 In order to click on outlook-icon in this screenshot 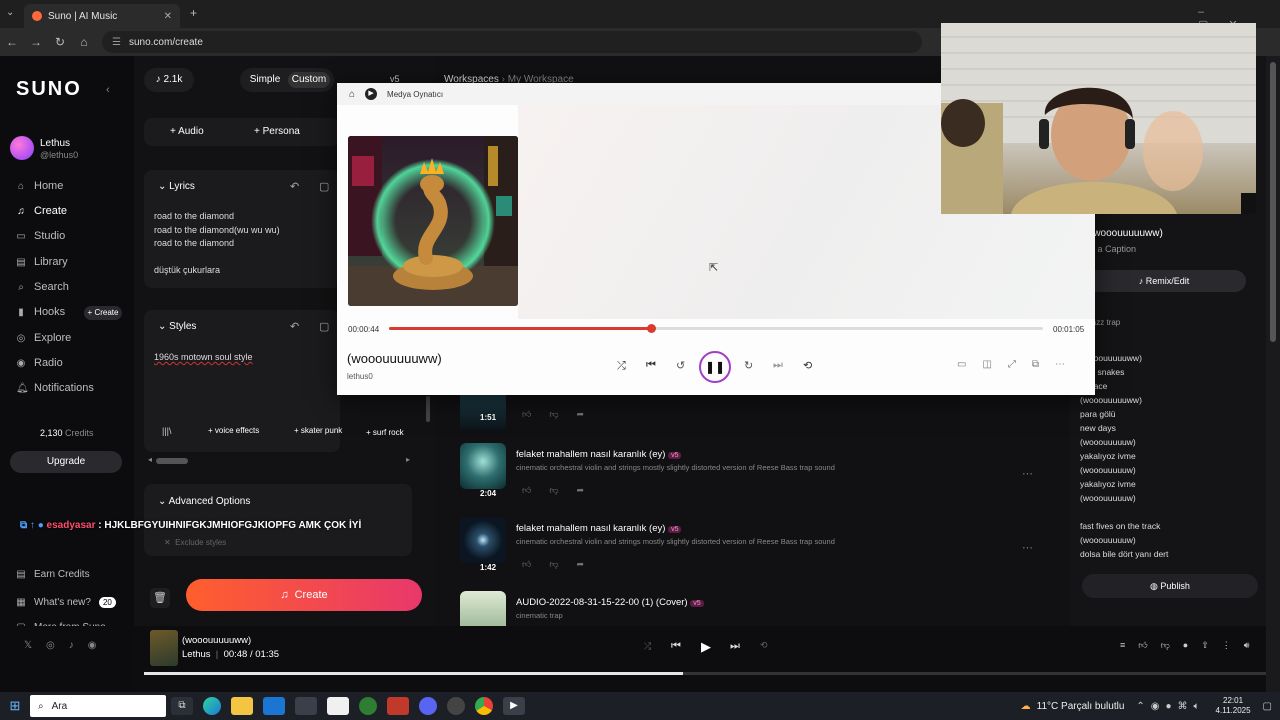, I will do `click(274, 706)`.